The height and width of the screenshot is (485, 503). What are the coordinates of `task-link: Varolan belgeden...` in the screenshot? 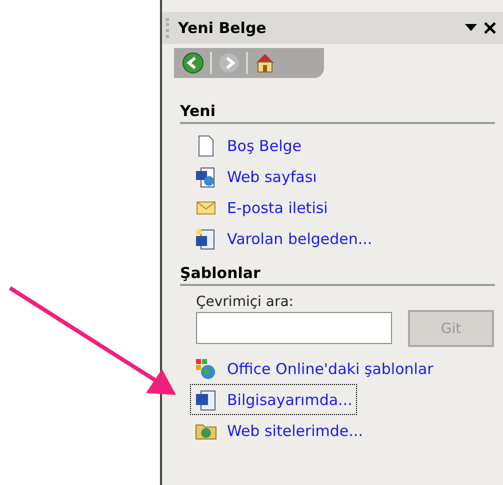 It's located at (284, 238).